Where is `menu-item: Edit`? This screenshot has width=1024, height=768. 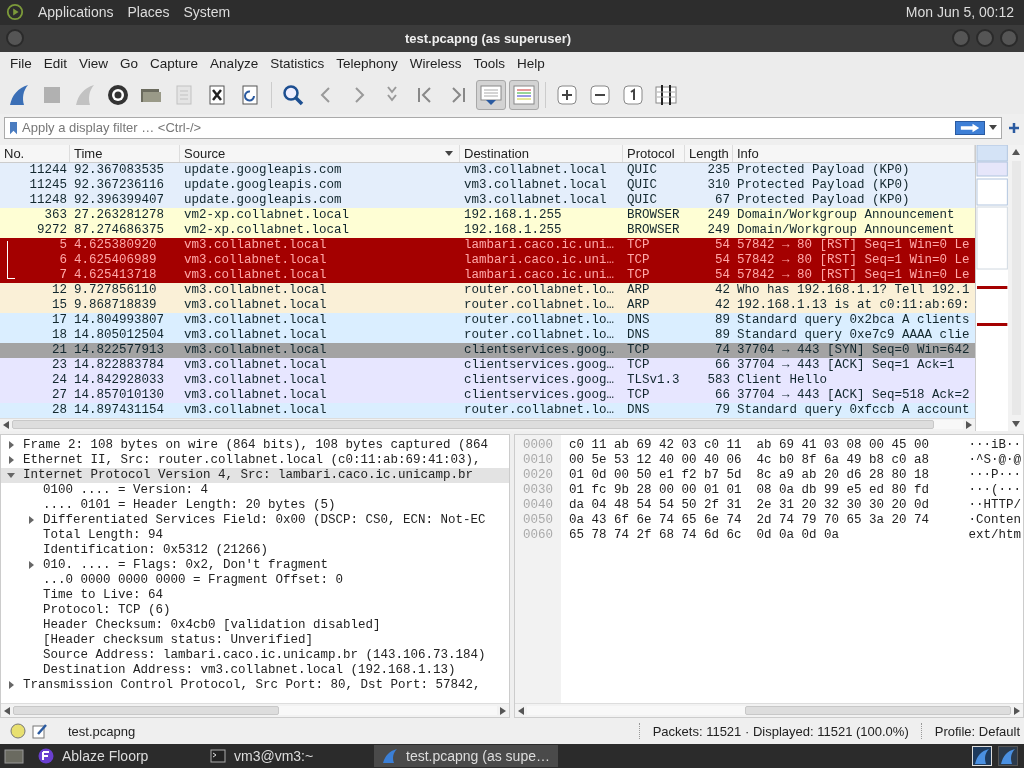 menu-item: Edit is located at coordinates (55, 64).